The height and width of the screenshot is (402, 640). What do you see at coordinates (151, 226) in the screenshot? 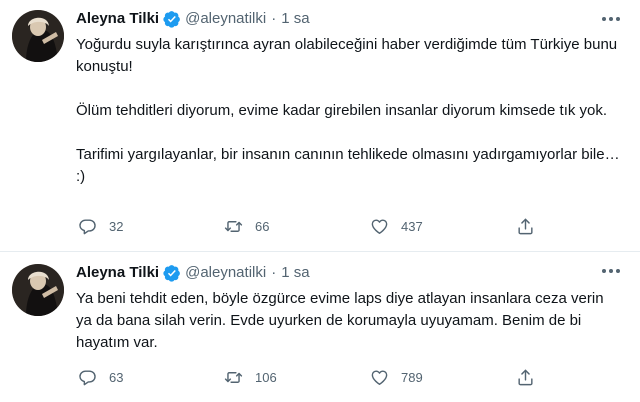
I see `reply-button: 32` at bounding box center [151, 226].